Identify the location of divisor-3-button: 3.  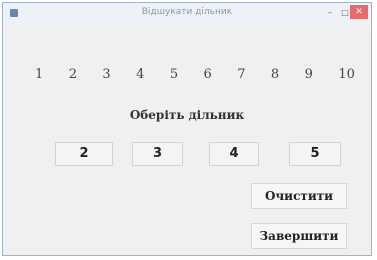
(157, 154).